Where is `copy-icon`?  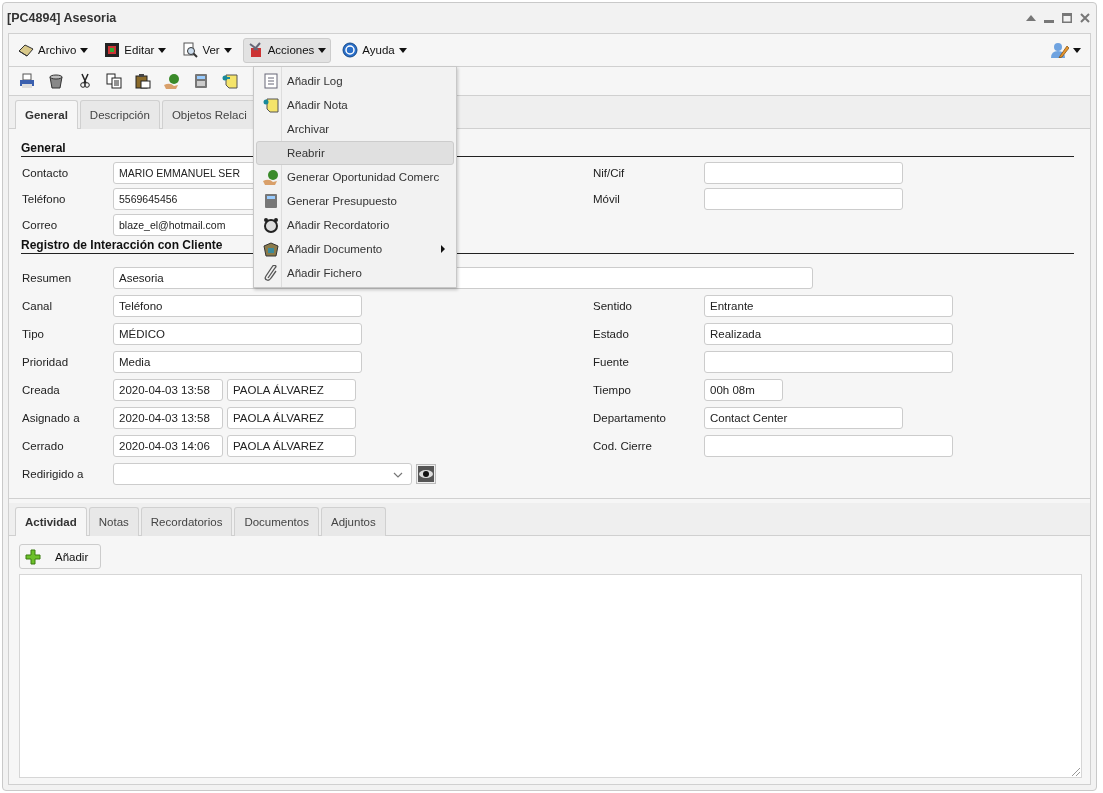
copy-icon is located at coordinates (114, 81).